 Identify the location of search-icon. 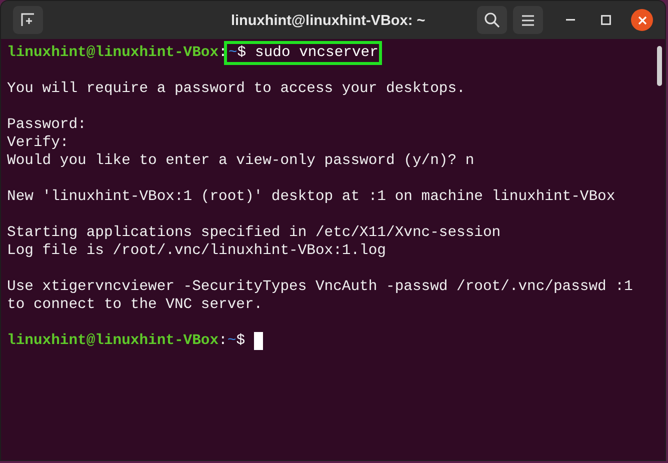
(492, 20).